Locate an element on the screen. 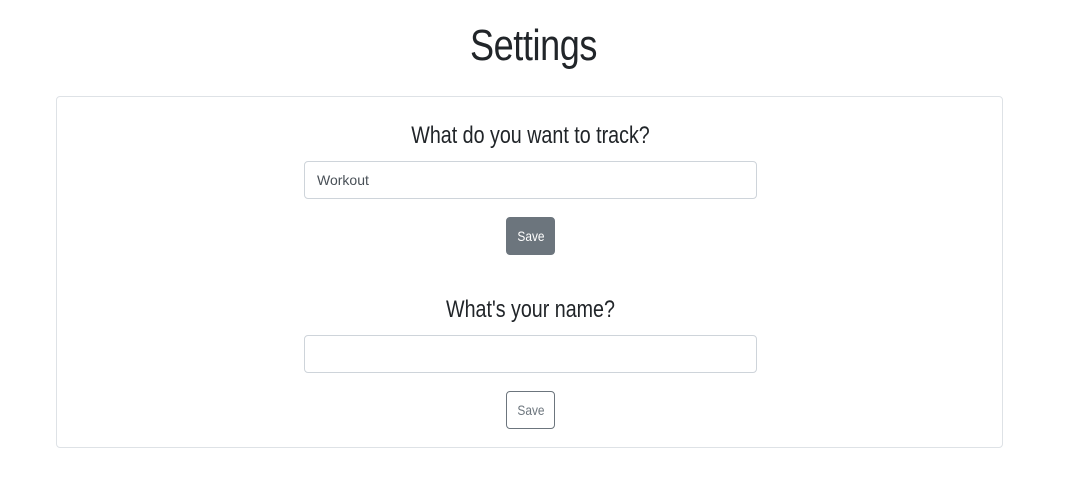 Image resolution: width=1067 pixels, height=487 pixels. name-heading: What's your name? is located at coordinates (530, 309).